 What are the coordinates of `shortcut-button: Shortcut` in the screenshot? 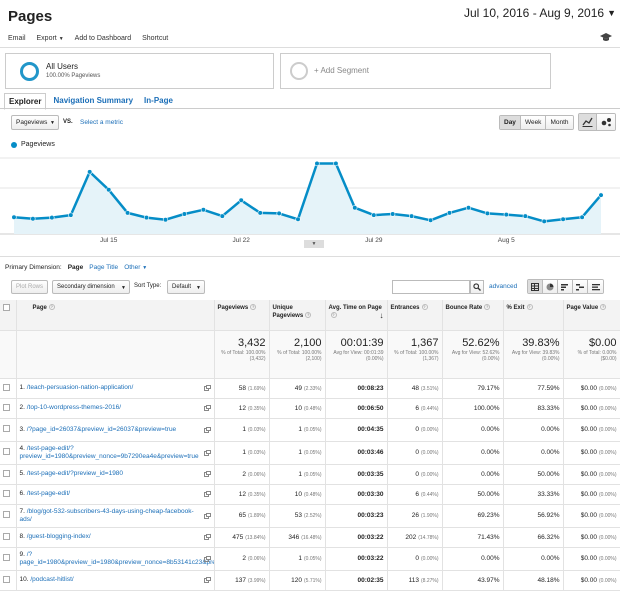 It's located at (155, 38).